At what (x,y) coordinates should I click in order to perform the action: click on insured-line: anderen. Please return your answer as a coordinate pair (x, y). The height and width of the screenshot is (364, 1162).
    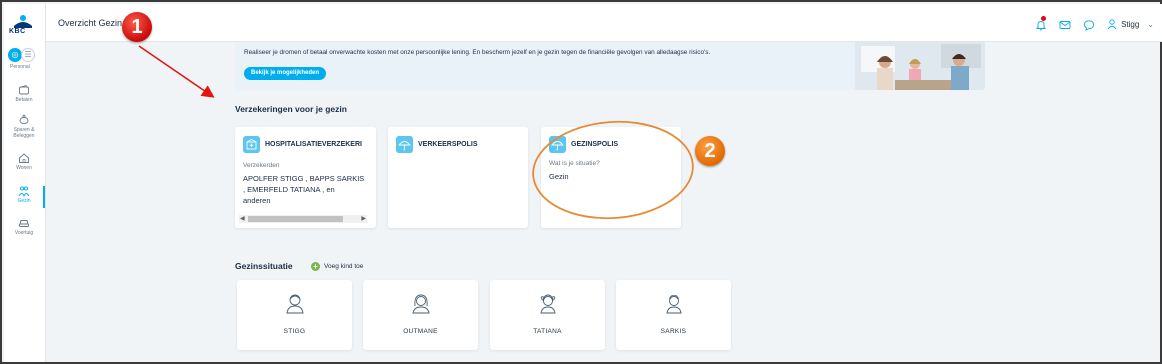
    Looking at the image, I should click on (257, 200).